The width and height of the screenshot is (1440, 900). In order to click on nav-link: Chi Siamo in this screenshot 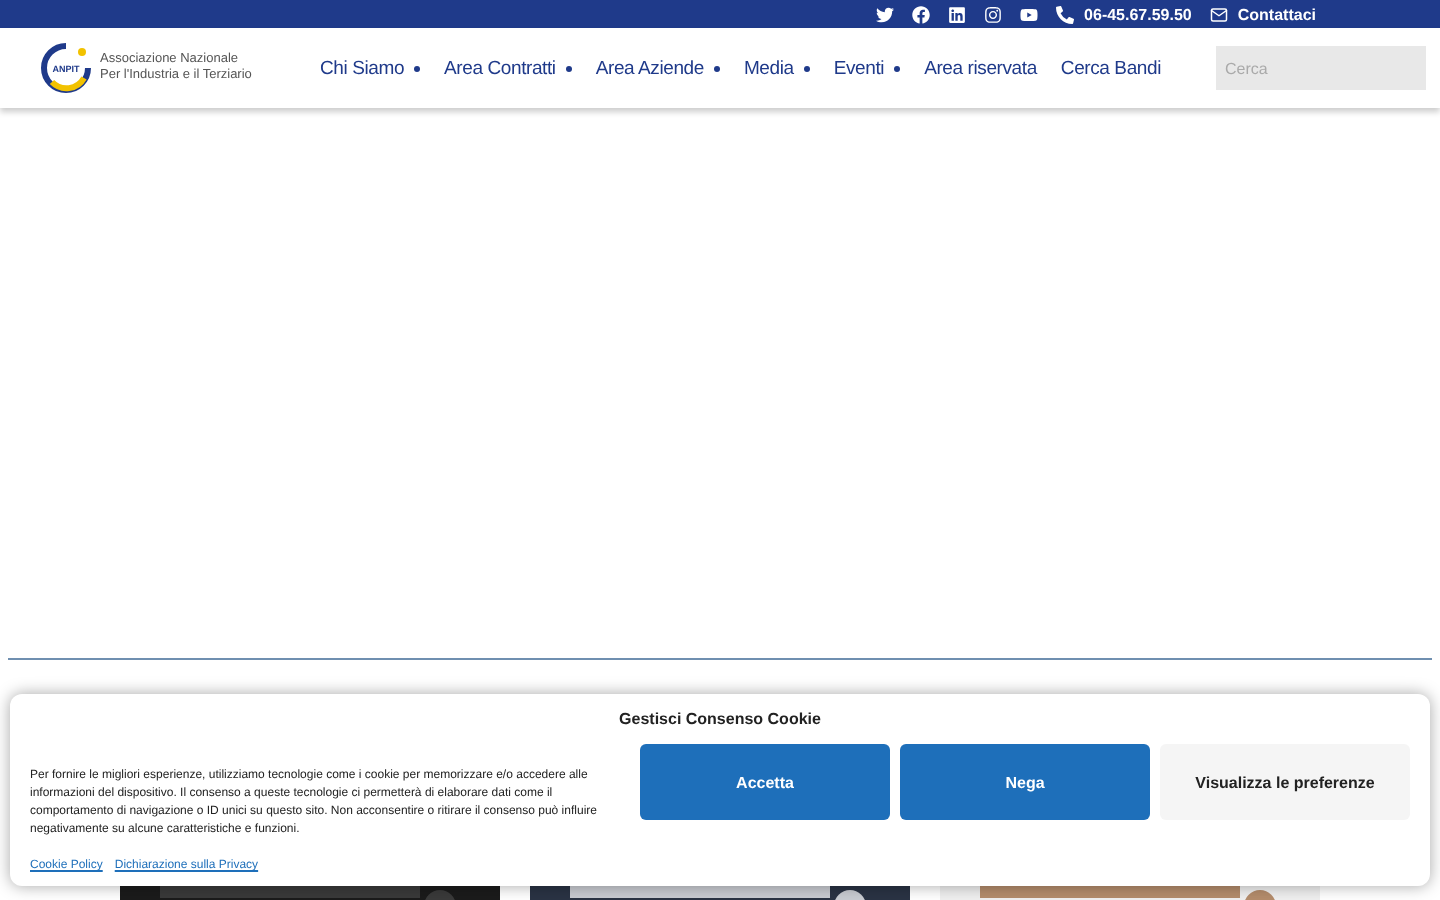, I will do `click(370, 68)`.